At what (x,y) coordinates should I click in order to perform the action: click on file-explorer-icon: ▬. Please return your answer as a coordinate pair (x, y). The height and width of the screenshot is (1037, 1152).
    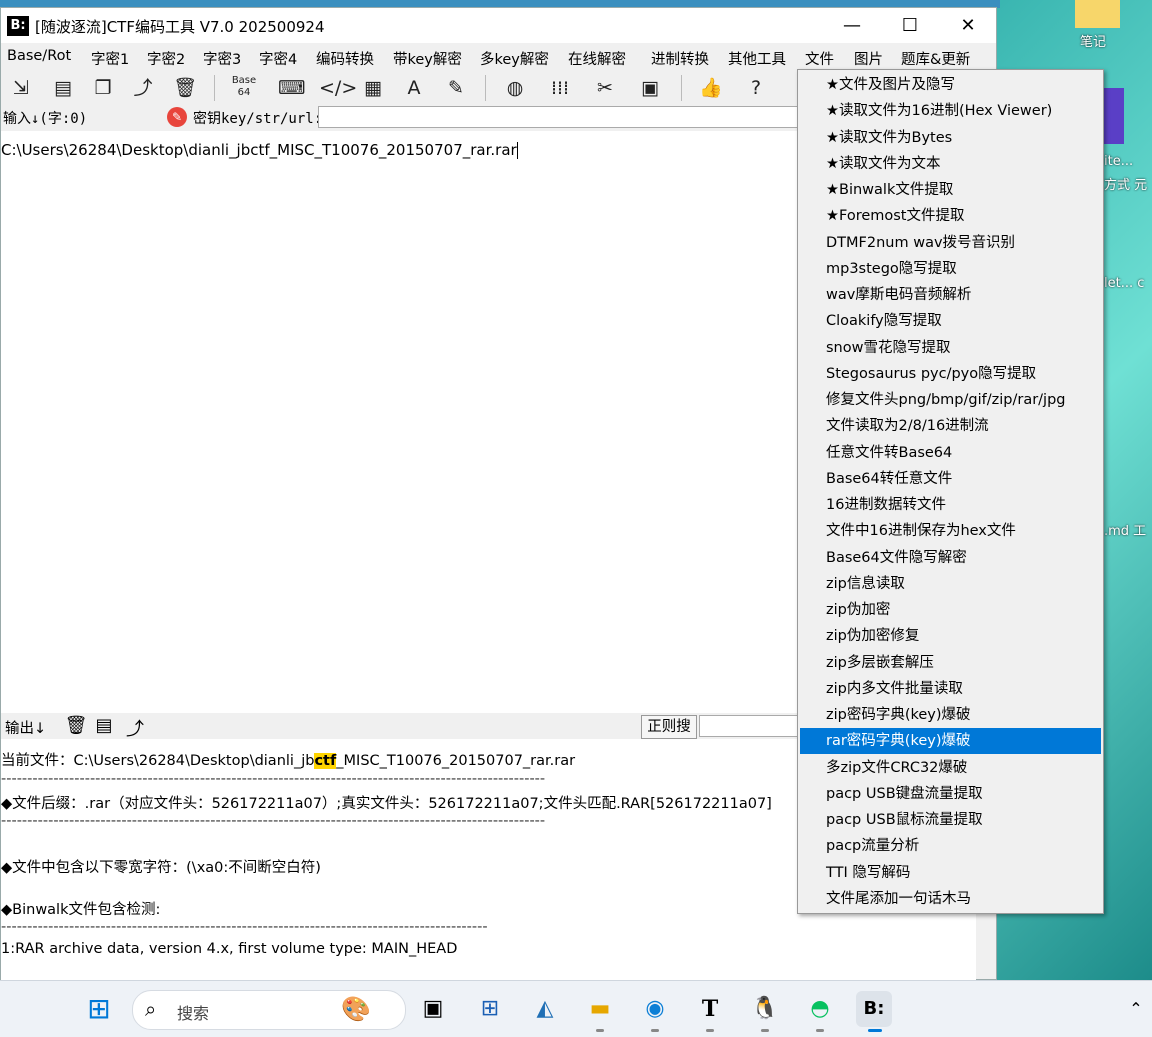
    Looking at the image, I should click on (600, 1009).